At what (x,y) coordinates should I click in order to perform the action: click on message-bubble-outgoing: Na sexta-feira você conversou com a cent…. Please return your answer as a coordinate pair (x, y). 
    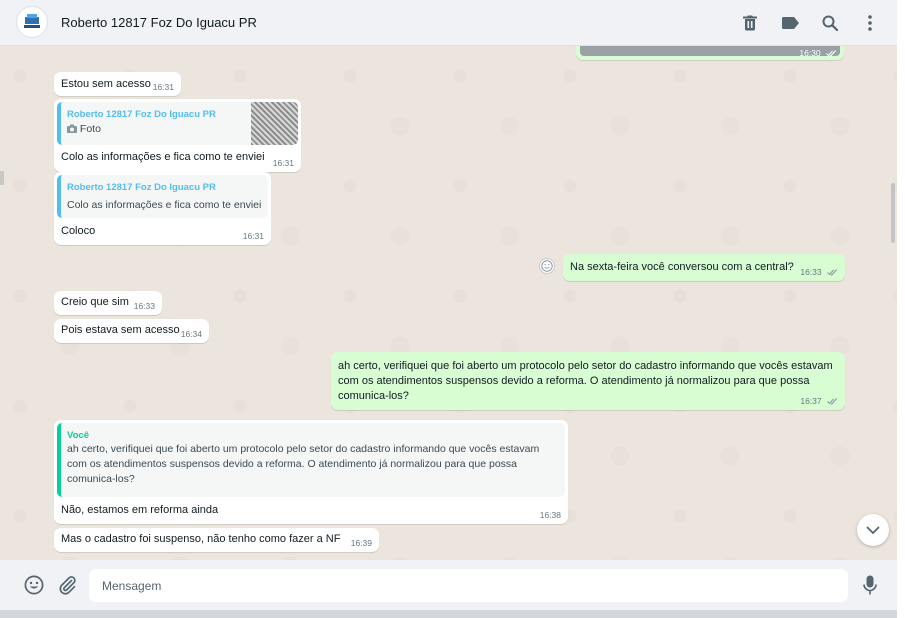
    Looking at the image, I should click on (704, 267).